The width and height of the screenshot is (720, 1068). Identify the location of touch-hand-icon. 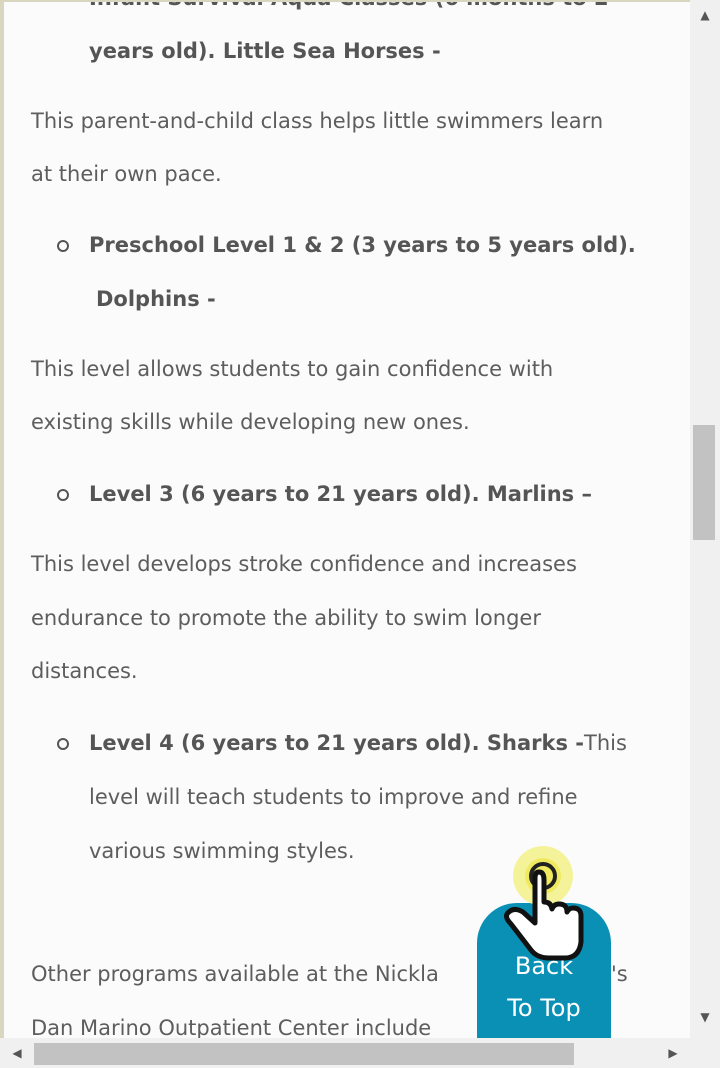
(545, 903).